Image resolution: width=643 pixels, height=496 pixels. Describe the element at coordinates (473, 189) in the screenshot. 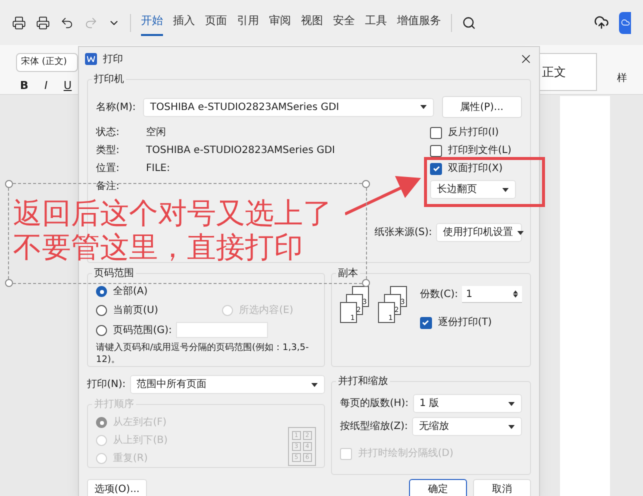

I see `duplex-select: 长边翻页` at that location.